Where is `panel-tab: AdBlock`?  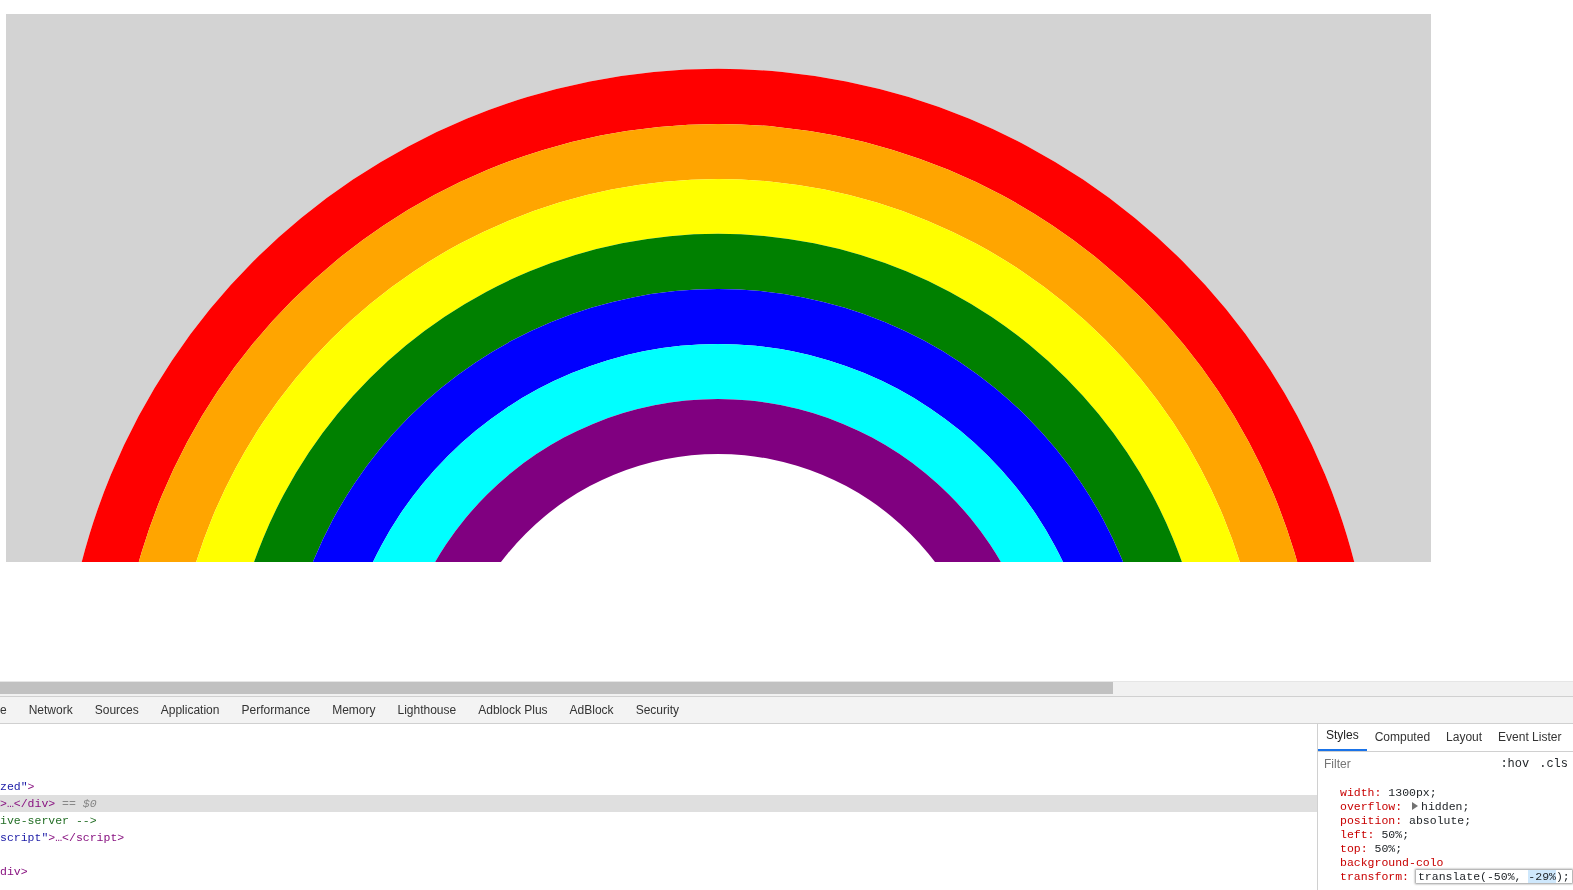 panel-tab: AdBlock is located at coordinates (591, 710).